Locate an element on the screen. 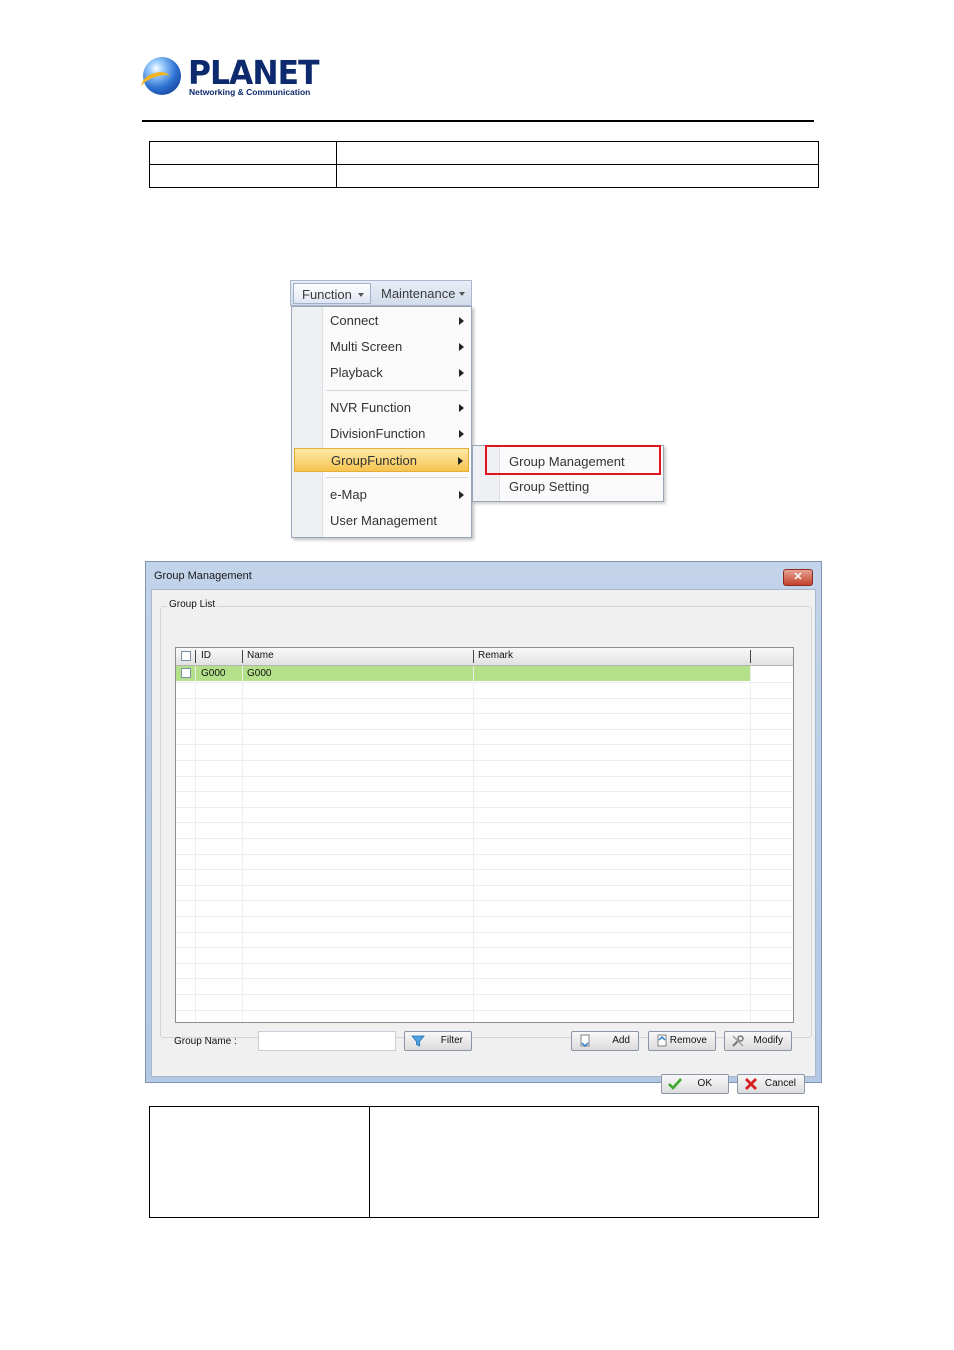  menu-maintenance-label: Maintenance is located at coordinates (418, 293).